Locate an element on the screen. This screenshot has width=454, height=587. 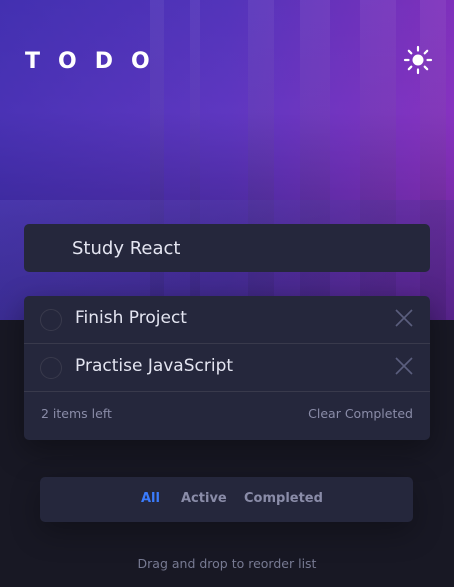
clear-completed-button: Clear Completed is located at coordinates (360, 413).